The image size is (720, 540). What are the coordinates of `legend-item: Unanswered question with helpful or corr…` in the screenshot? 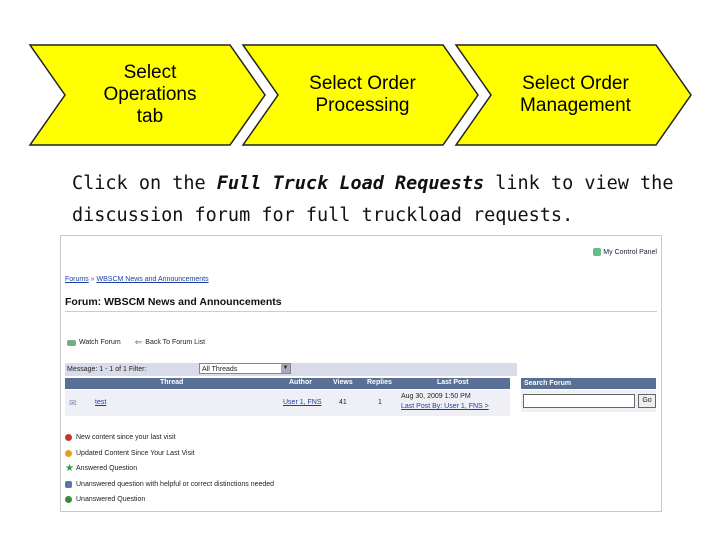 It's located at (169, 485).